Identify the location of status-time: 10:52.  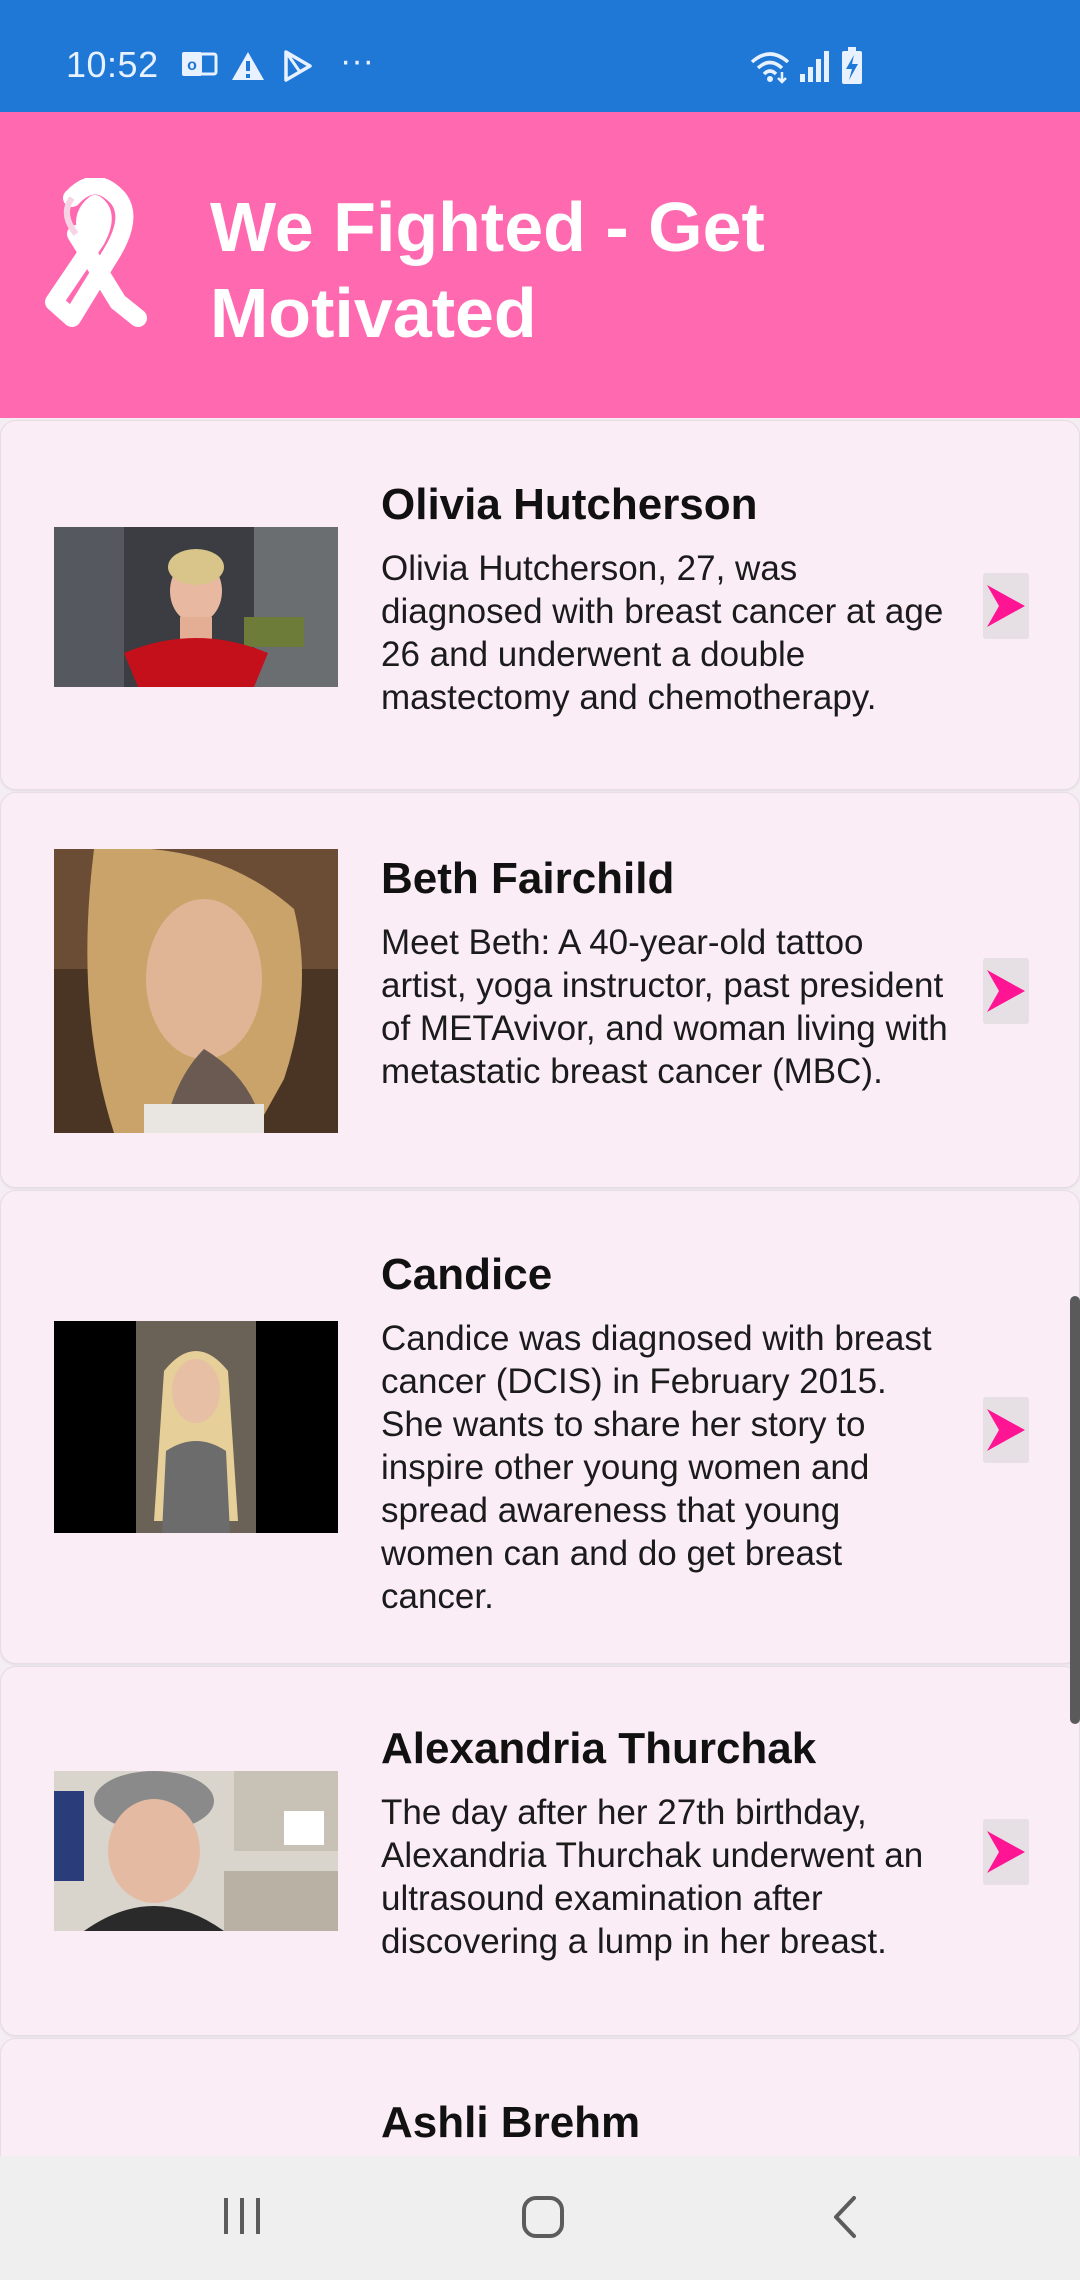
(112, 64).